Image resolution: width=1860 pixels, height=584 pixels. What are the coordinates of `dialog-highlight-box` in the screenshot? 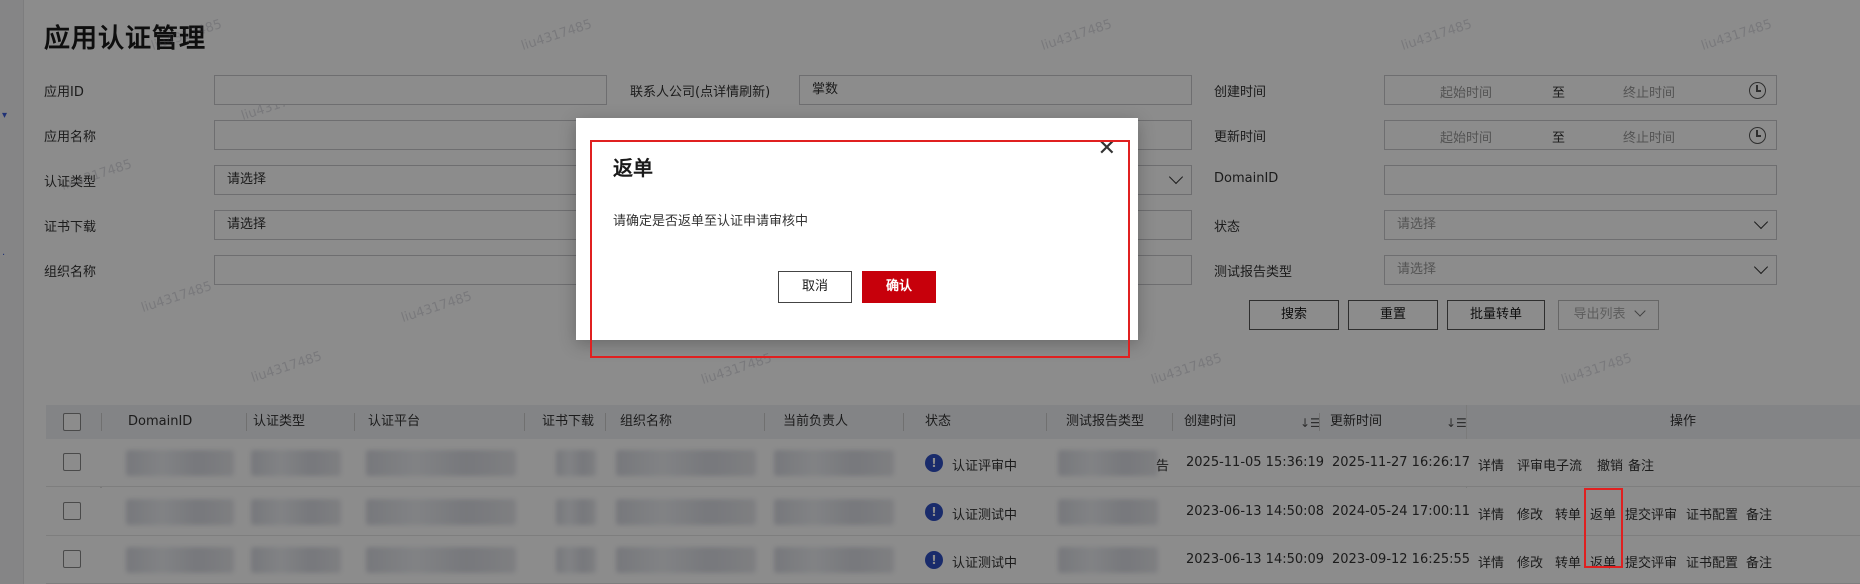 It's located at (860, 249).